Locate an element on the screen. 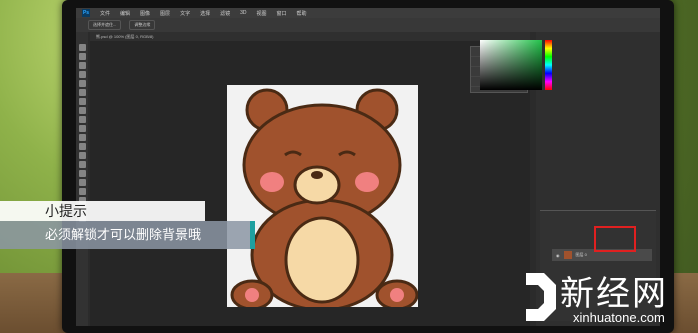 The image size is (698, 333). menu-type: 文字 is located at coordinates (185, 13).